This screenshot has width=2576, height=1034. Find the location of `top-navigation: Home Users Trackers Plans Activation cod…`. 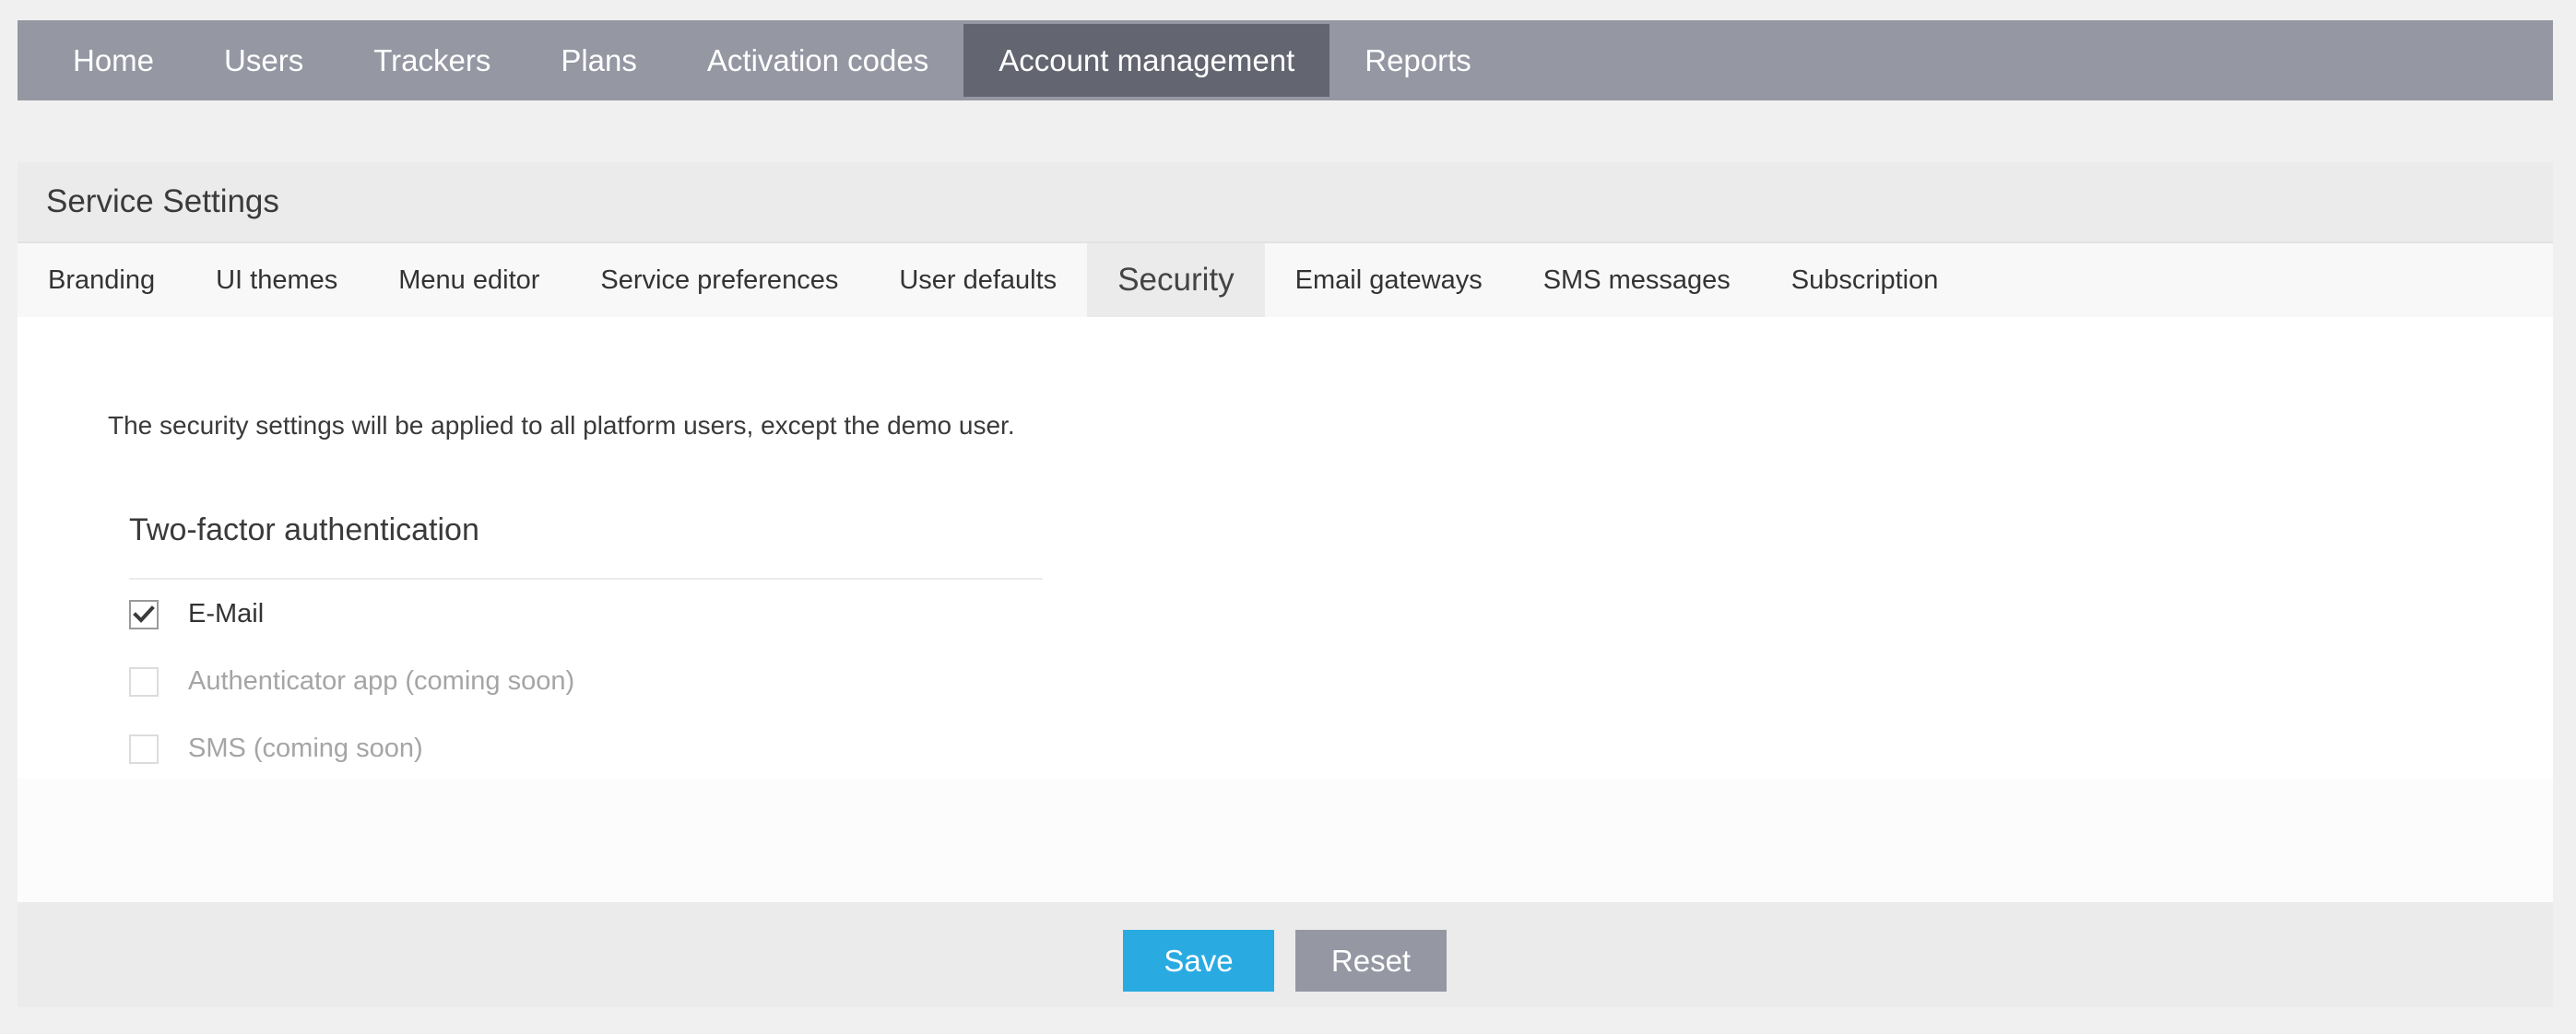

top-navigation: Home Users Trackers Plans Activation cod… is located at coordinates (1285, 60).